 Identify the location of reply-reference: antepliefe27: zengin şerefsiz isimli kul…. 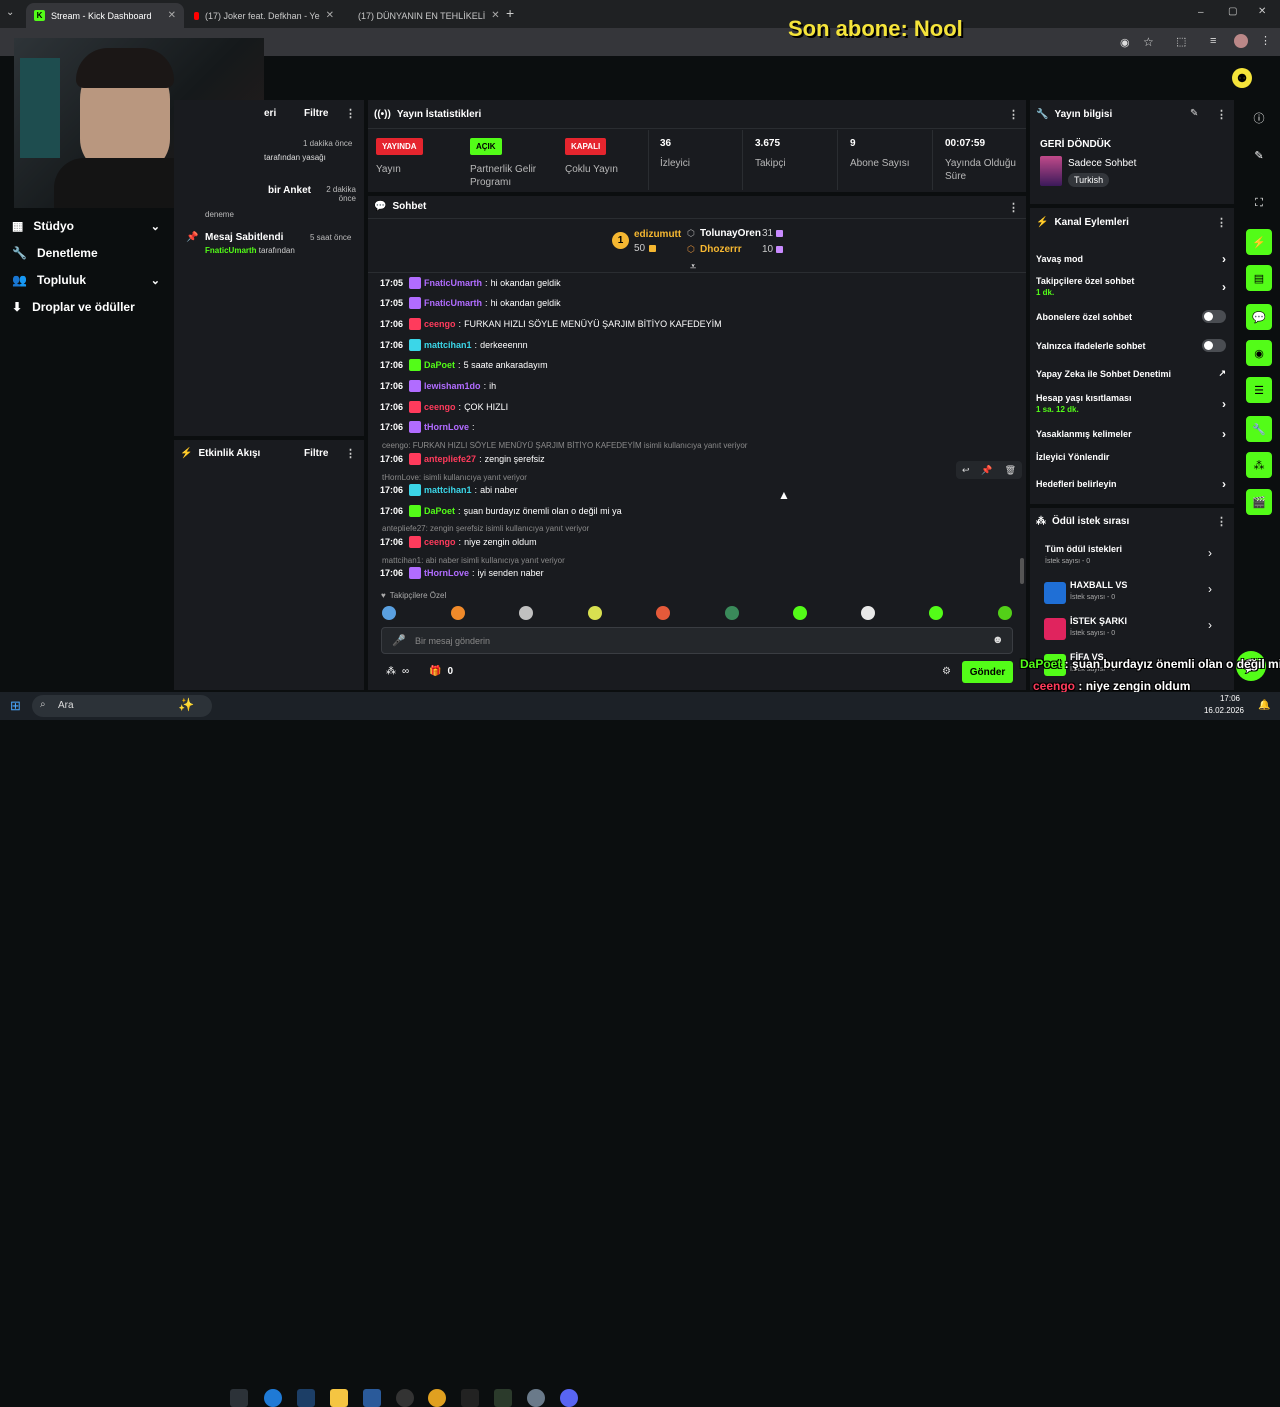
(485, 528).